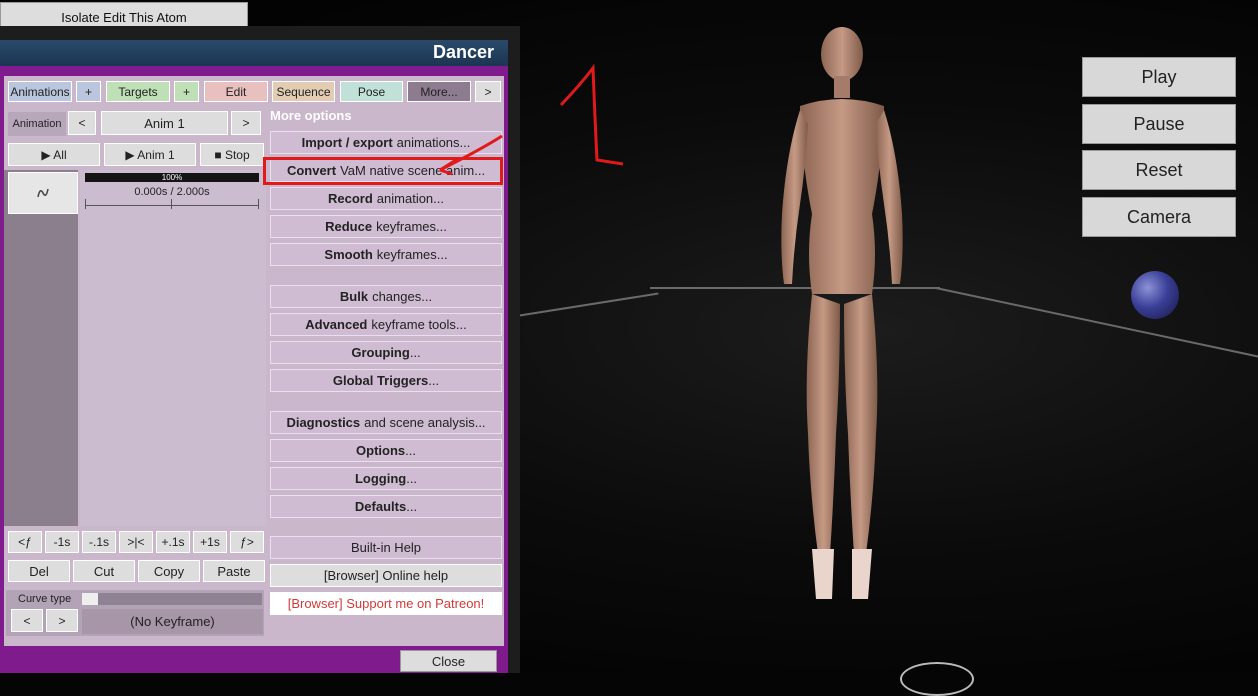  What do you see at coordinates (246, 123) in the screenshot?
I see `next-animation-button: >` at bounding box center [246, 123].